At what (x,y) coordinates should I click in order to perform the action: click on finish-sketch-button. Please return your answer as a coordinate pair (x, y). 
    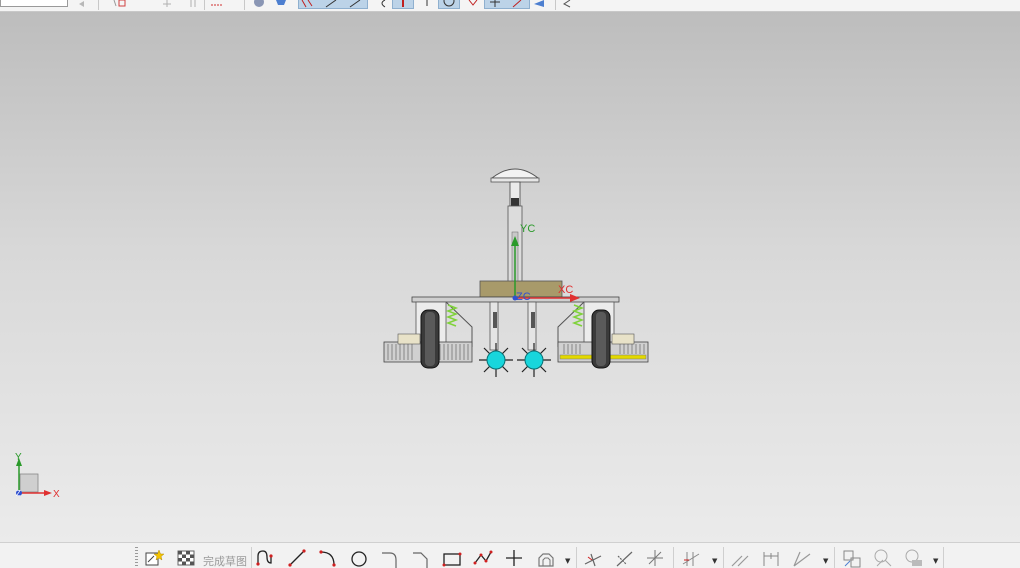
    Looking at the image, I should click on (186, 558).